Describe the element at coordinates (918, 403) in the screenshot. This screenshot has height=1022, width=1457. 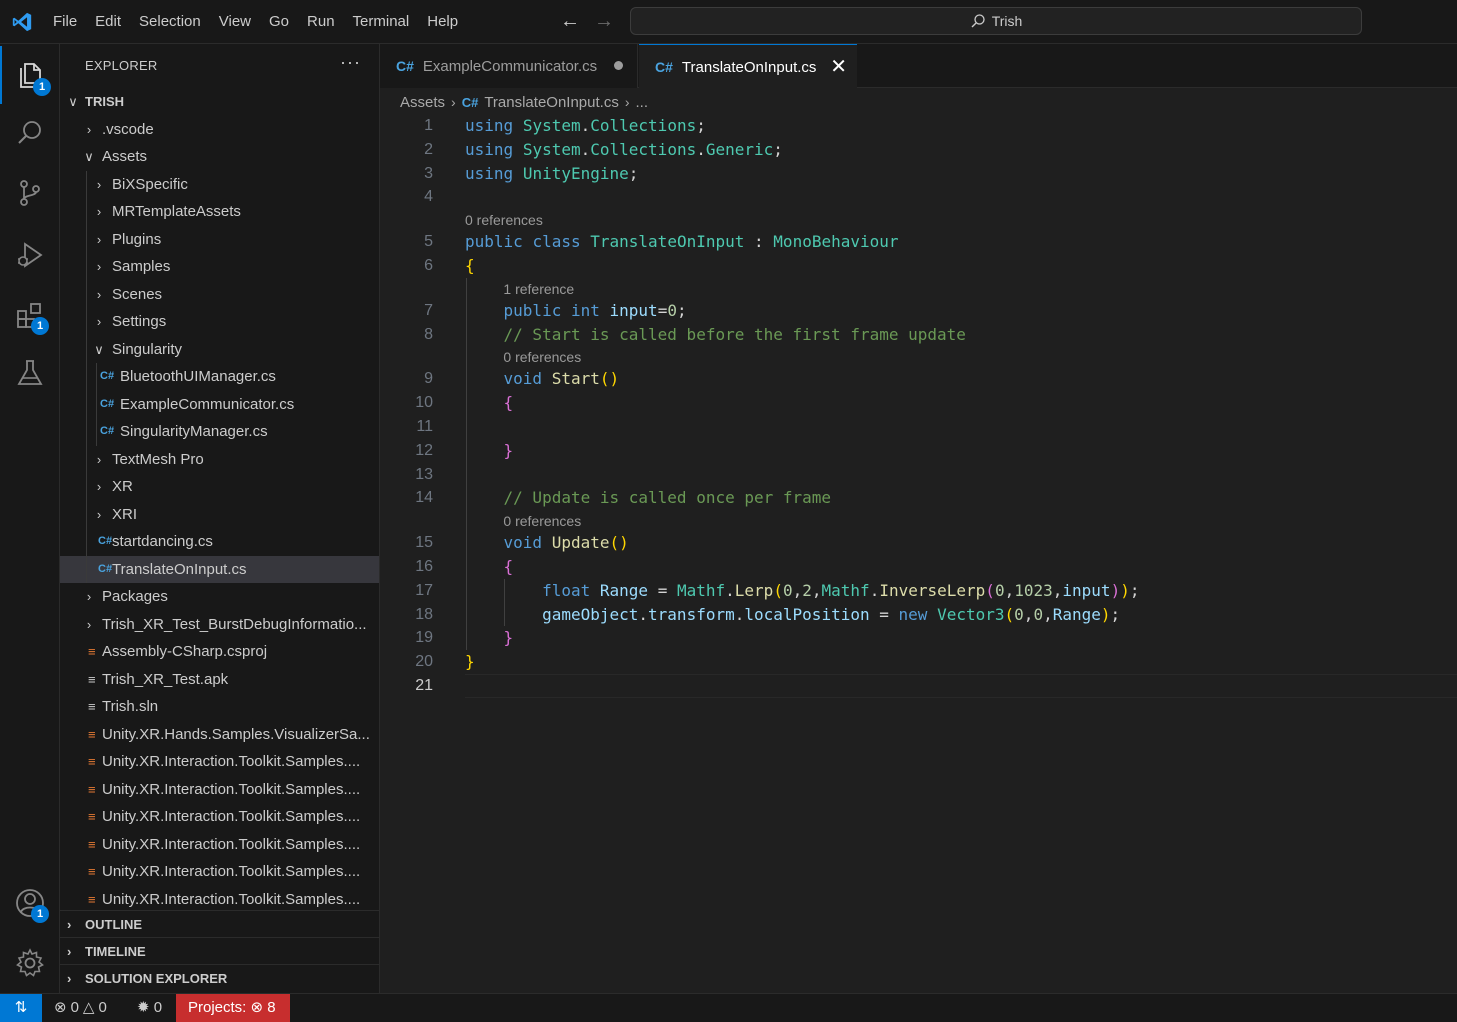
I see `code-line: 10 {` at that location.